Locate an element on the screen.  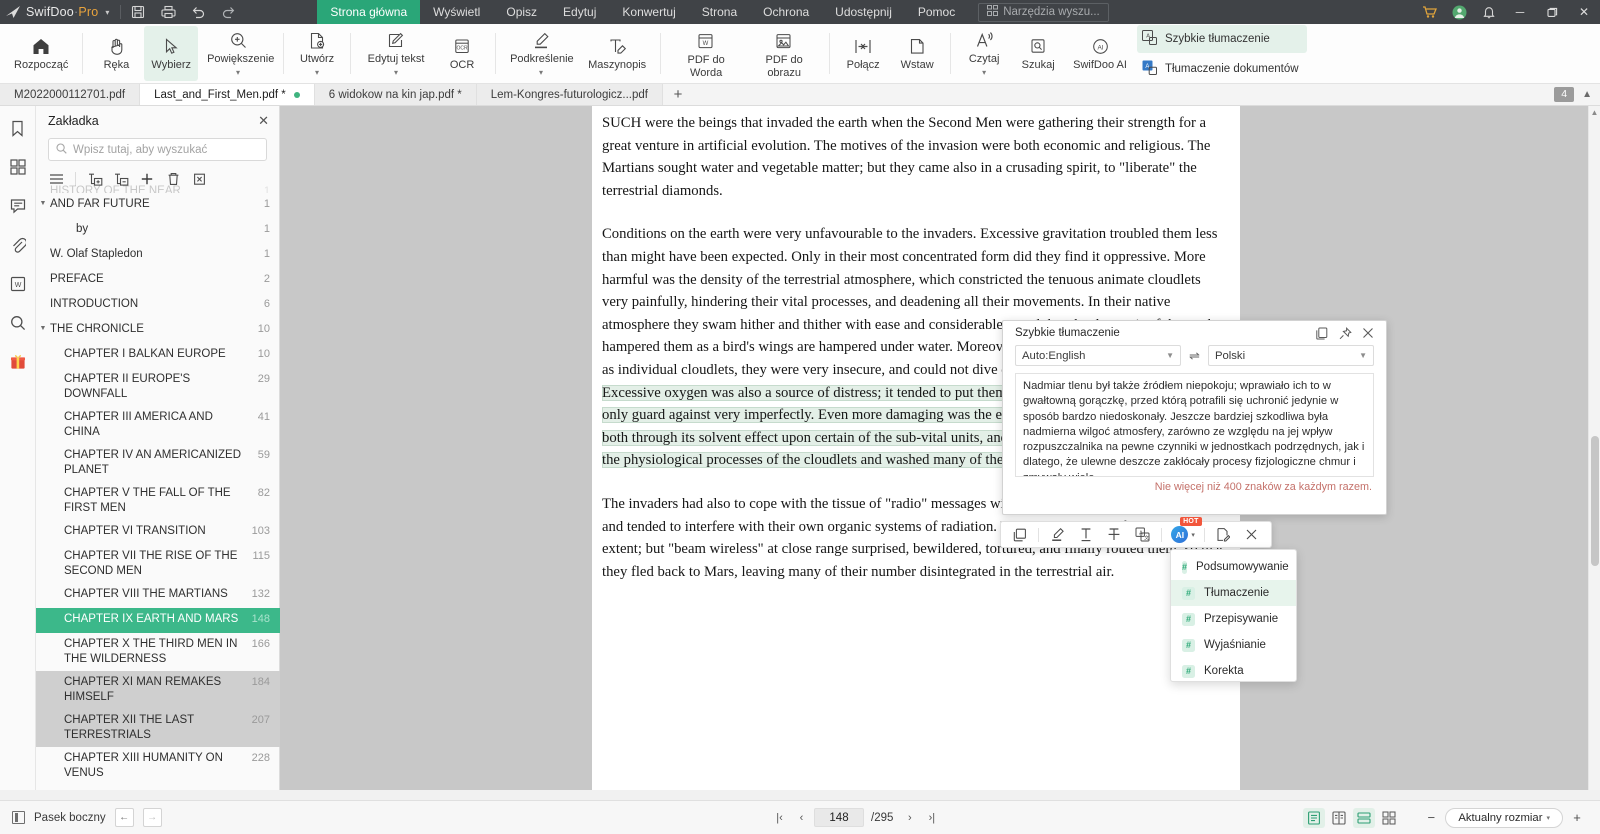
bookmark-item: ▼ AND FAR FUTURE 1 is located at coordinates (158, 205).